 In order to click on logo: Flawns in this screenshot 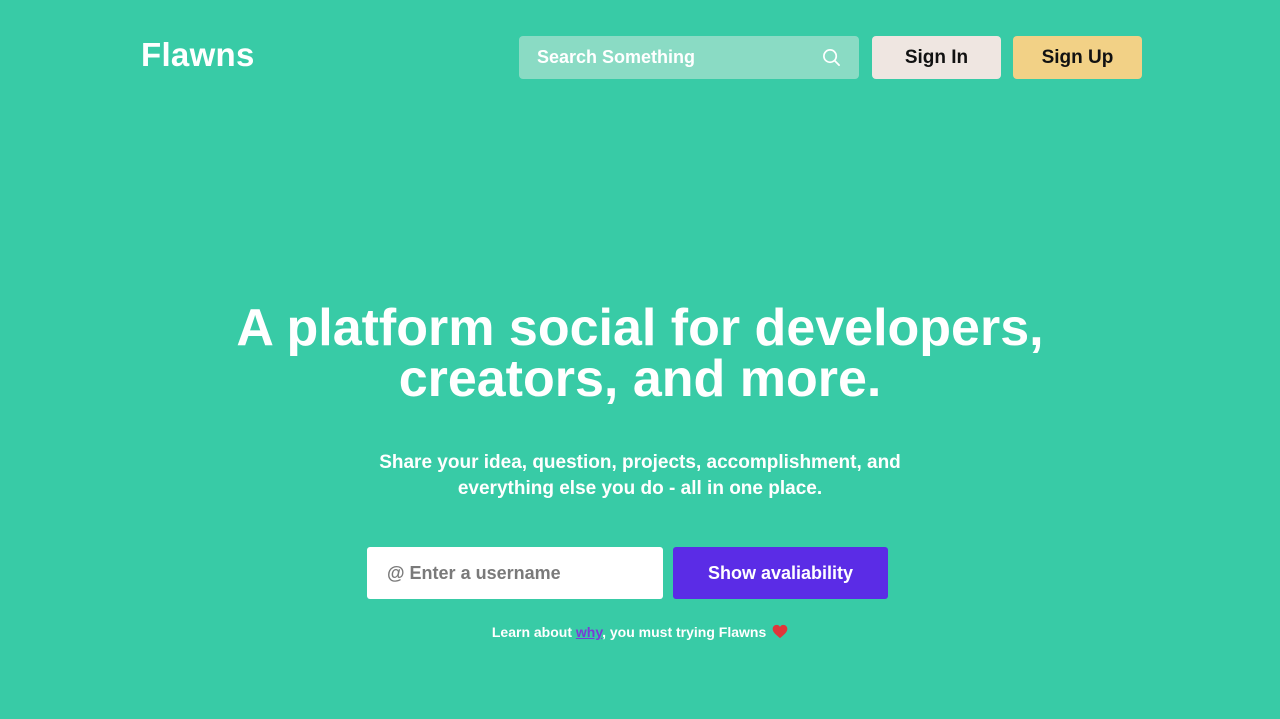, I will do `click(198, 55)`.